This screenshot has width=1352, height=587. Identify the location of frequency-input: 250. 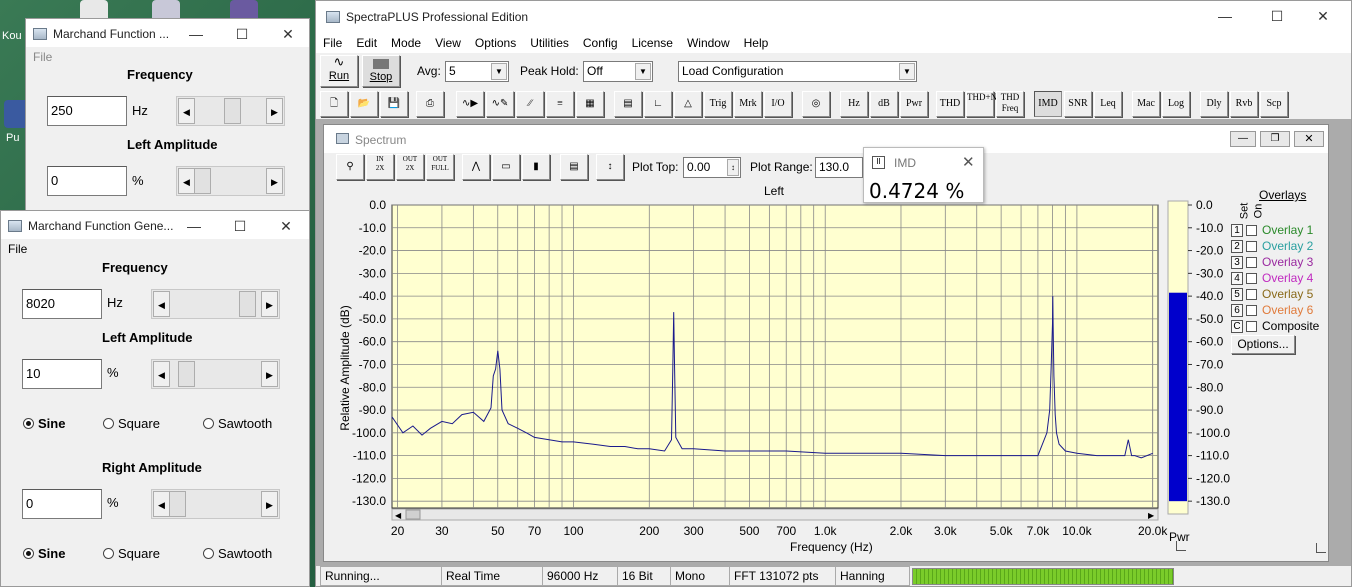
(87, 111).